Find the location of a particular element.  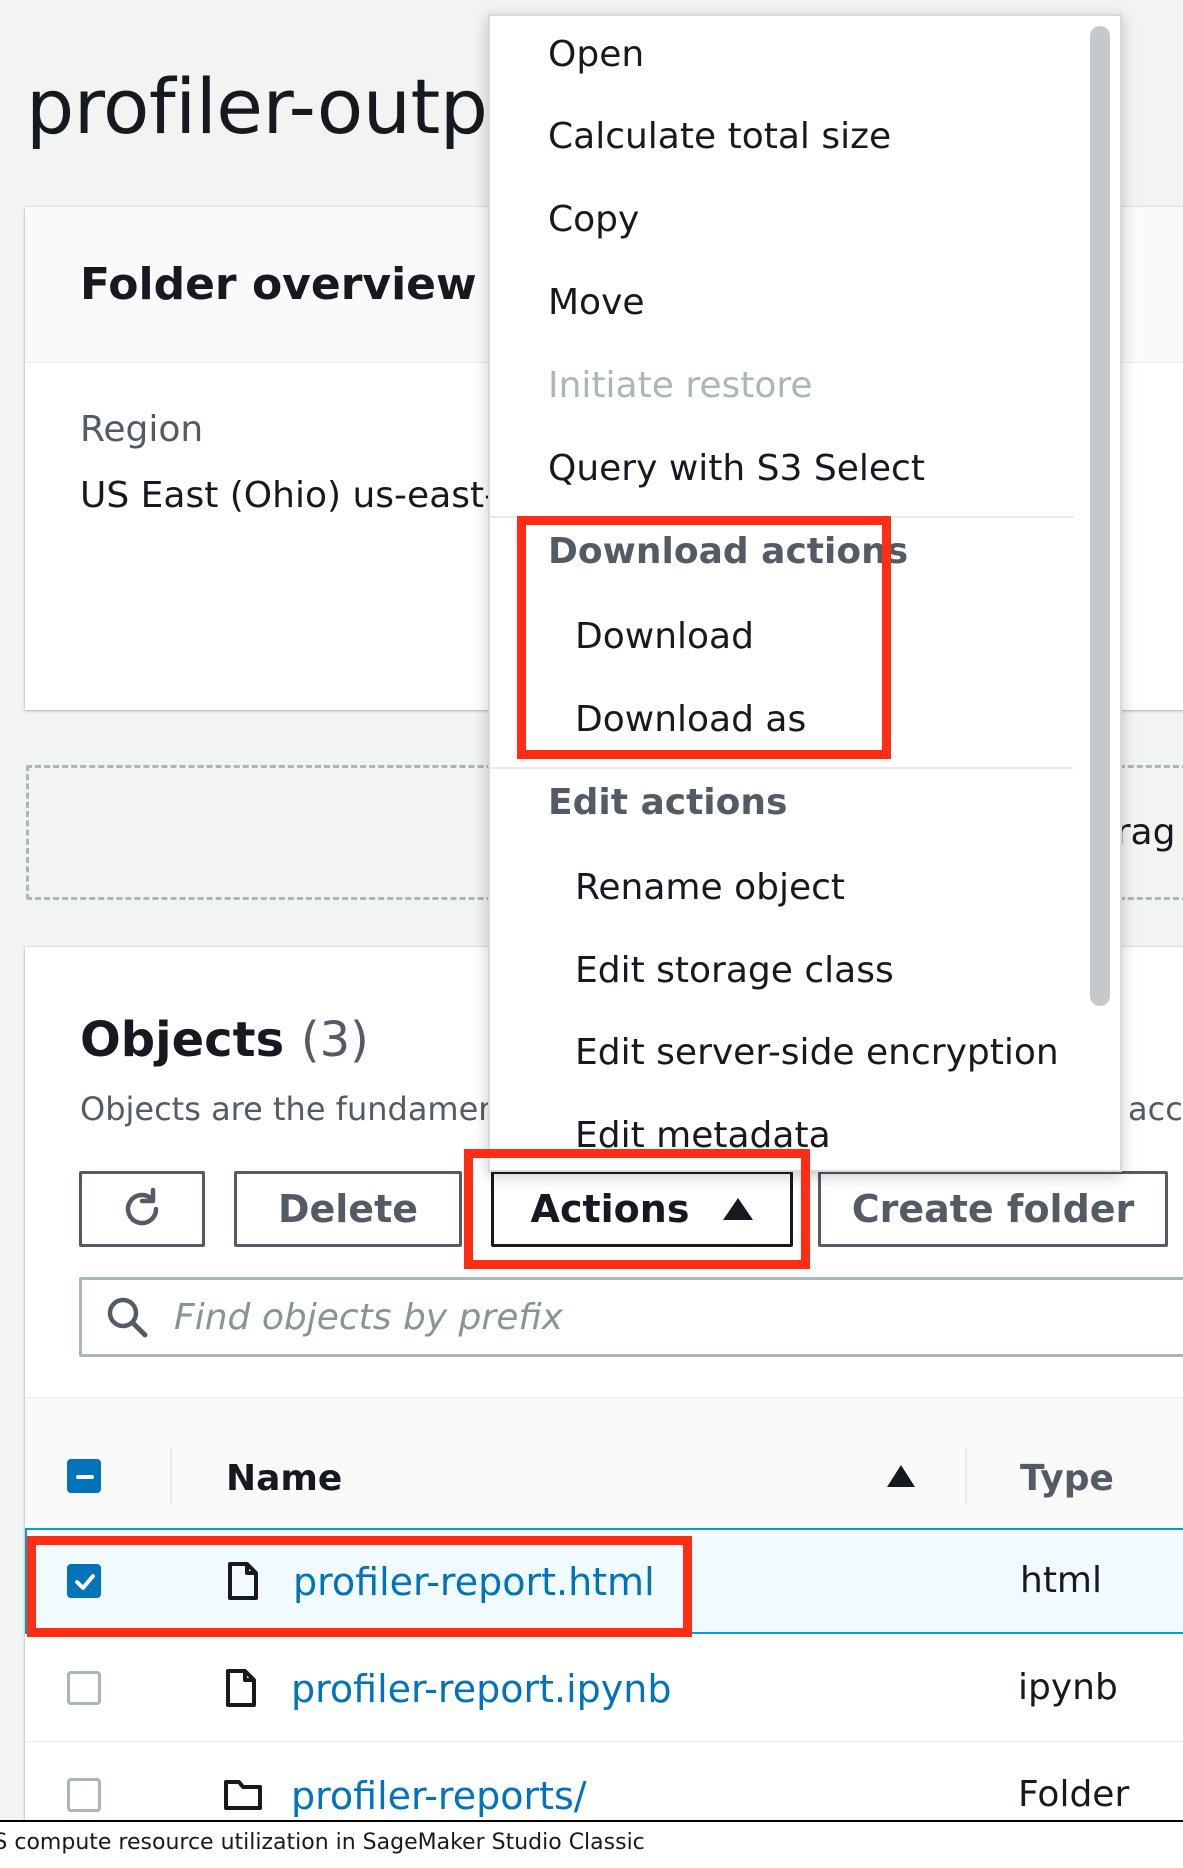

menu-group-edit-actions: Edit actions is located at coordinates (668, 802).